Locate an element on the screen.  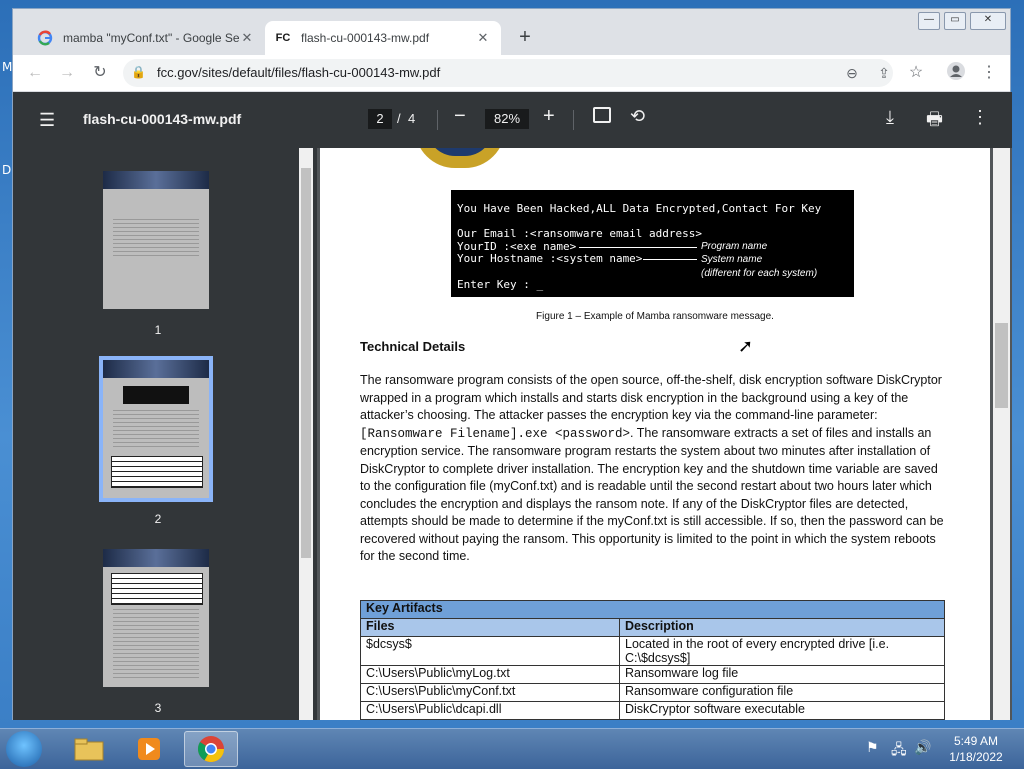
network-icon: 🖧 is located at coordinates (899, 751).